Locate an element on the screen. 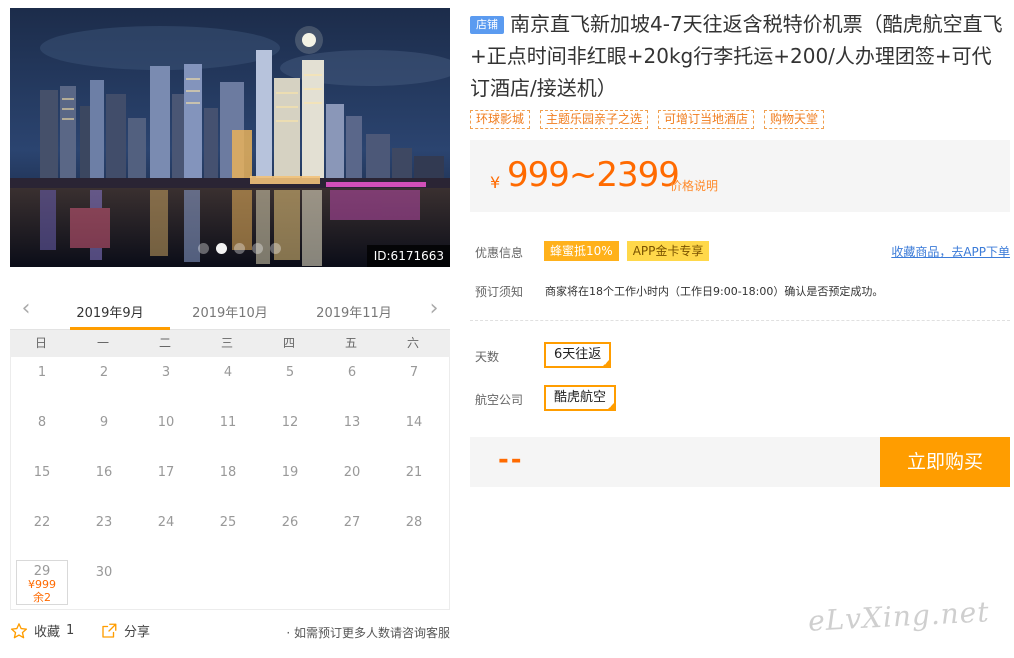 This screenshot has width=1014, height=658. calendar-day-available: 29 ¥999 余2 is located at coordinates (42, 582).